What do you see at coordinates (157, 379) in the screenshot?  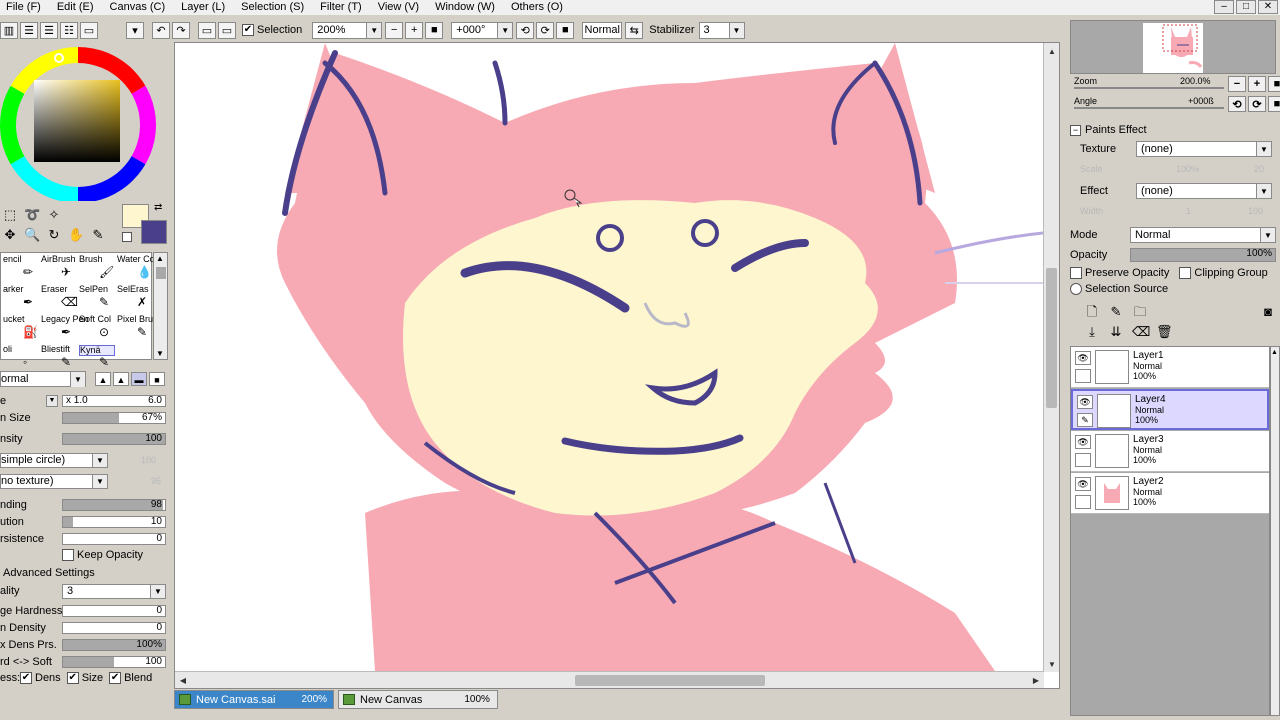 I see `brush-shape-square: ■` at bounding box center [157, 379].